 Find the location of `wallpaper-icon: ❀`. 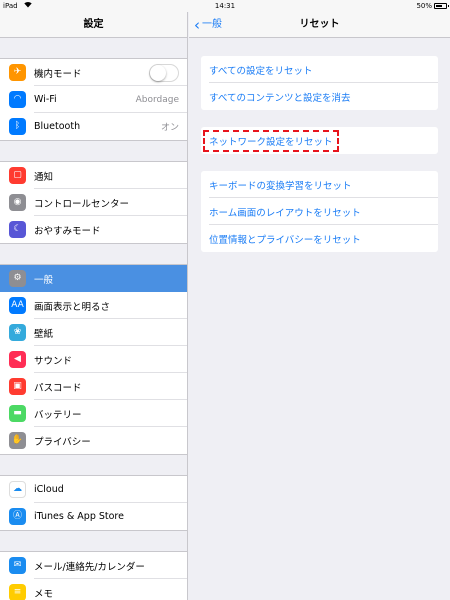

wallpaper-icon: ❀ is located at coordinates (17, 332).